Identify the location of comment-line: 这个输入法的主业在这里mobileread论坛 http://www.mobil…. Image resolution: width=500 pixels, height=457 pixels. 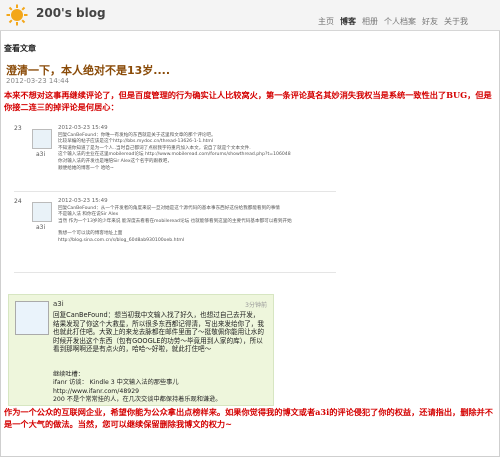
(174, 155).